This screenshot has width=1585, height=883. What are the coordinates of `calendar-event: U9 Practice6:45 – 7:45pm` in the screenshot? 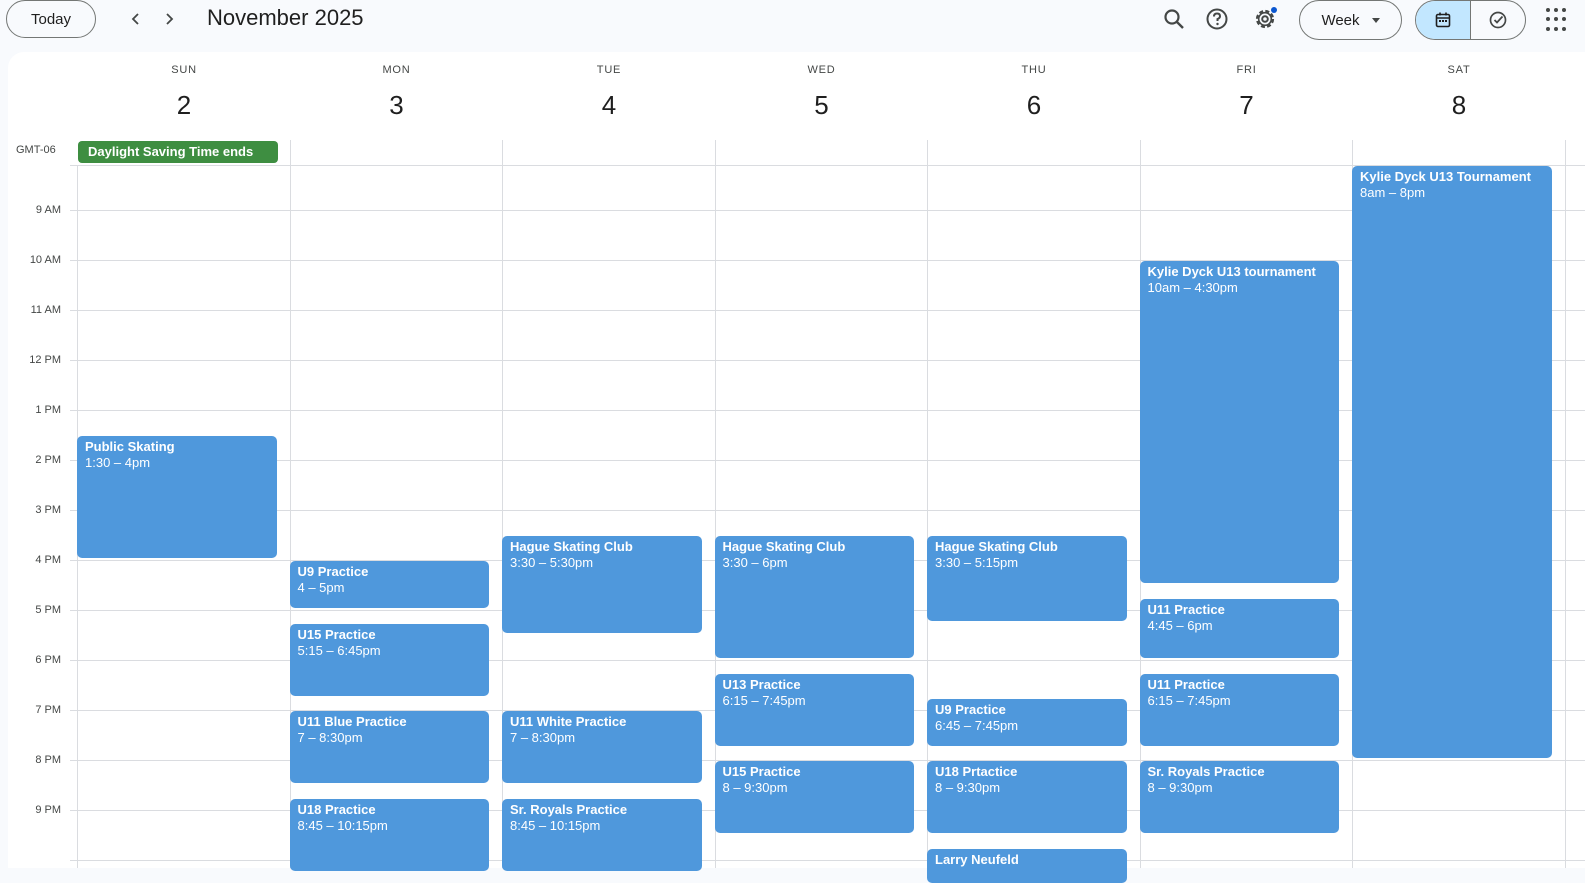 It's located at (1027, 722).